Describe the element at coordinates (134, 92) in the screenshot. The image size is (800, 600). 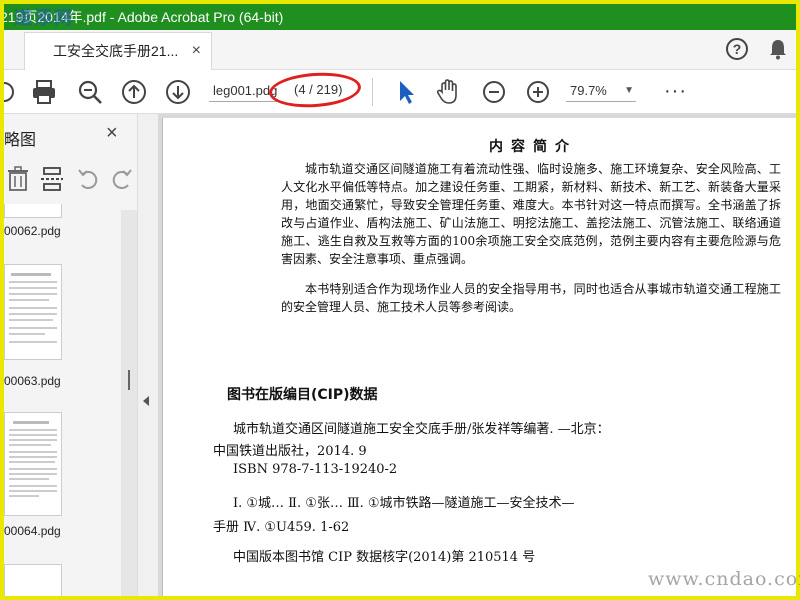
I see `previous-page-icon` at that location.